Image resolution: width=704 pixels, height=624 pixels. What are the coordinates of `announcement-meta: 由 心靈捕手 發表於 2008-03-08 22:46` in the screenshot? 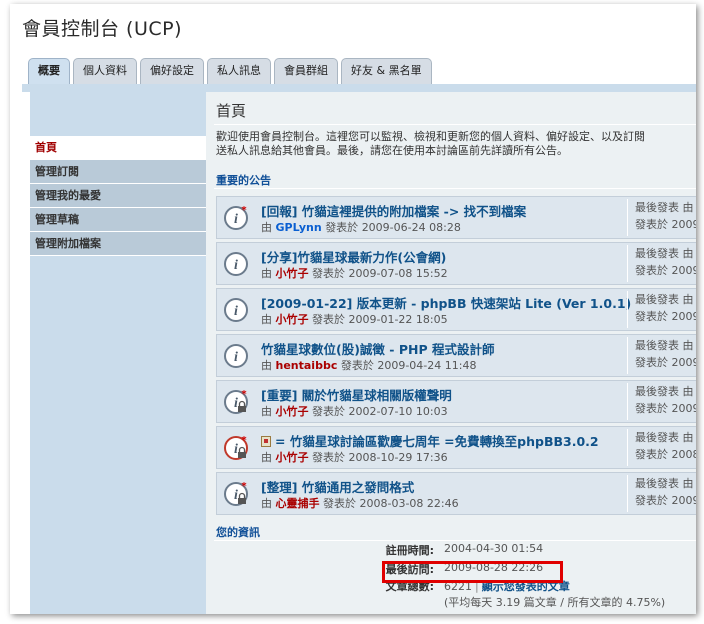 It's located at (360, 503).